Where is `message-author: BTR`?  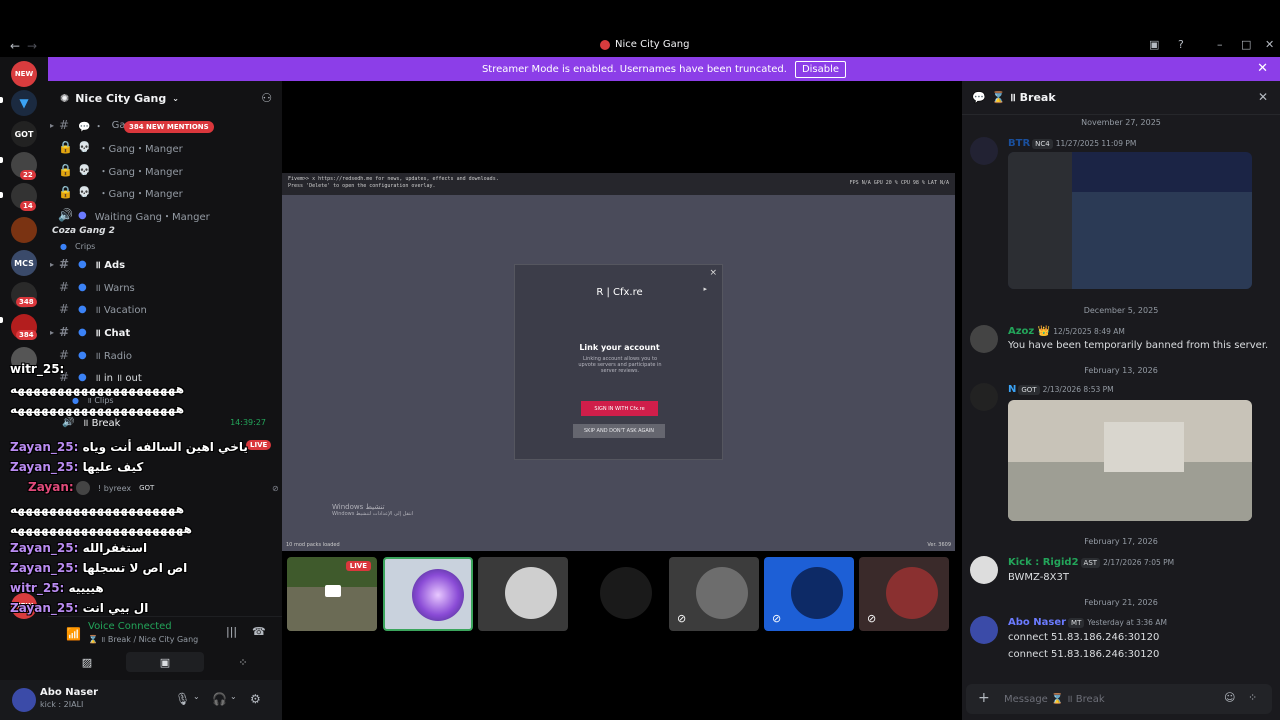
message-author: BTR is located at coordinates (1019, 143).